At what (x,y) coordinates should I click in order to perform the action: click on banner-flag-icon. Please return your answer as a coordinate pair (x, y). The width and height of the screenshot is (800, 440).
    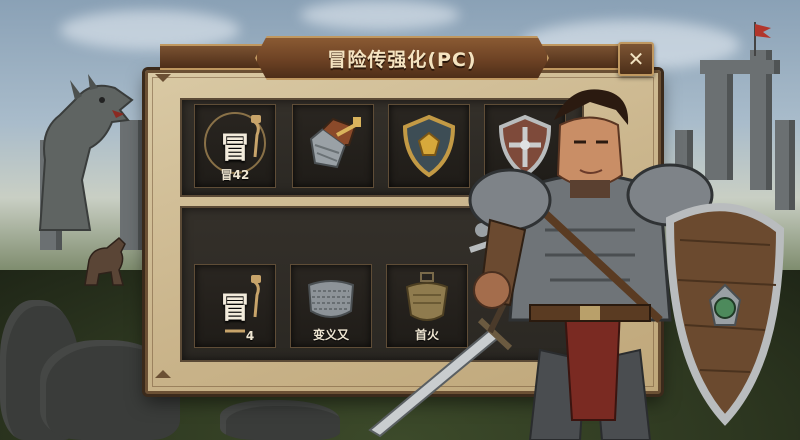
    Looking at the image, I should click on (762, 39).